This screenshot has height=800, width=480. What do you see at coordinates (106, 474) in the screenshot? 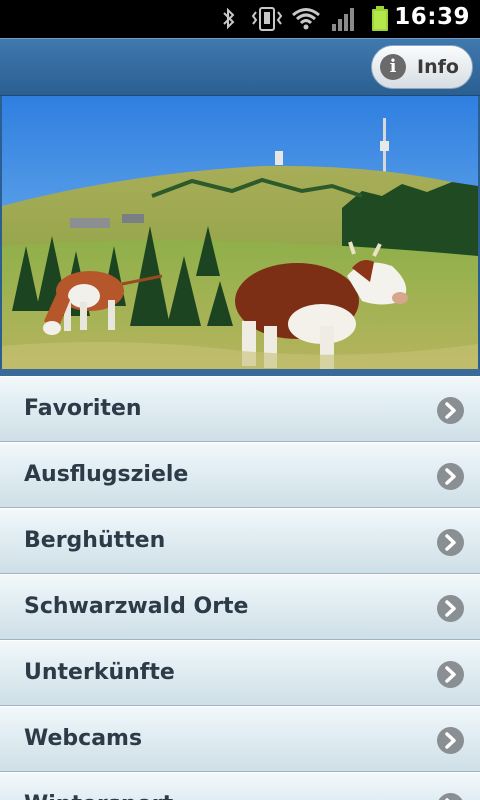
I see `menu-item-label: Ausflugsziele` at bounding box center [106, 474].